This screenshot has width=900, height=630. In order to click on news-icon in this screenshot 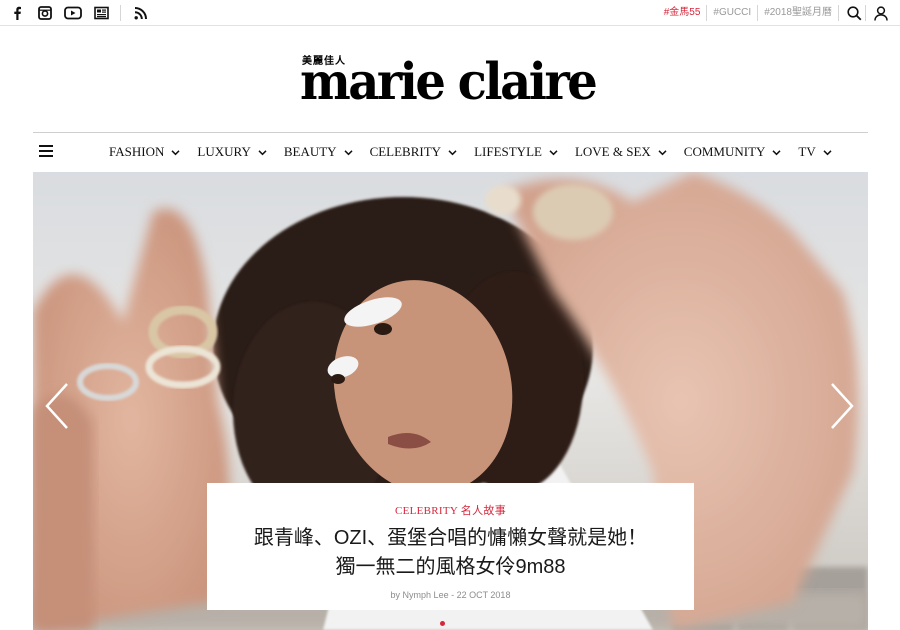, I will do `click(101, 13)`.